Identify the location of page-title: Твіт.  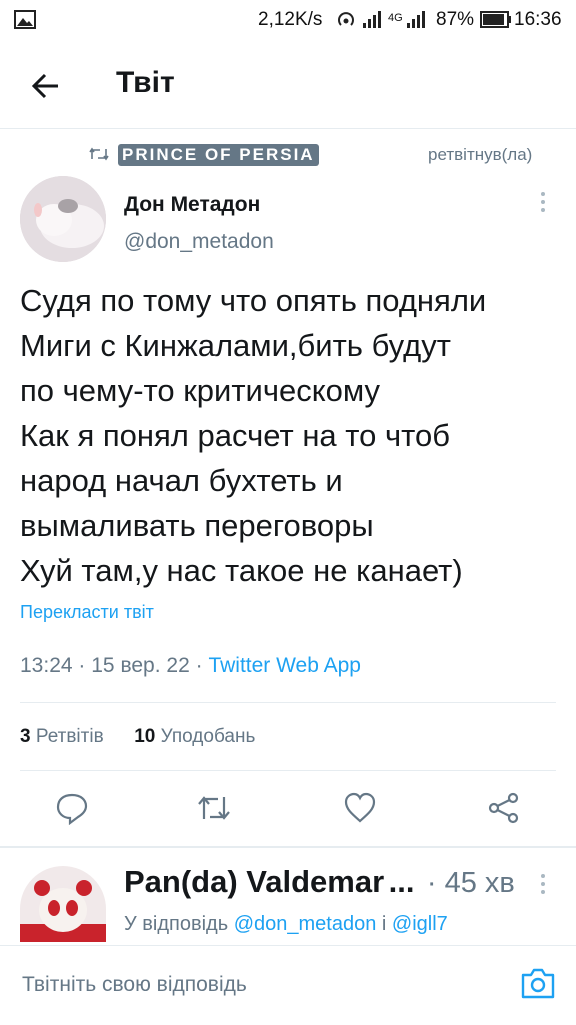
(145, 82).